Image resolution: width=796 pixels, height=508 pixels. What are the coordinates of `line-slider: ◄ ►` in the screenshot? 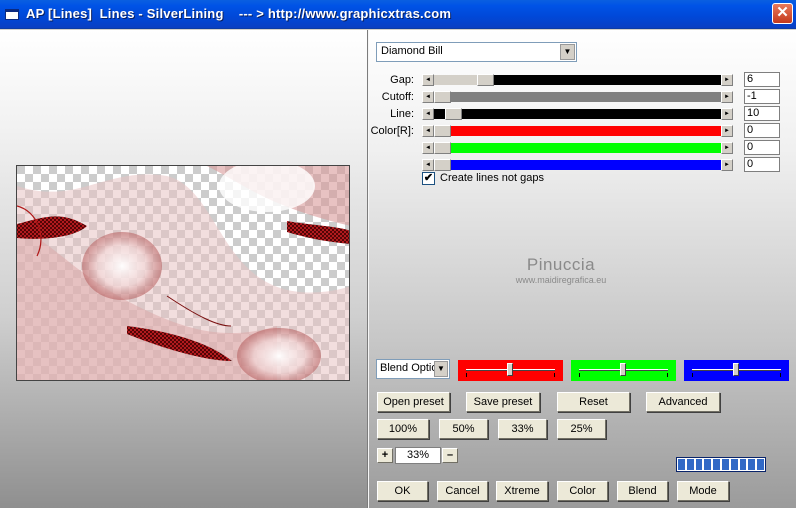 It's located at (577, 114).